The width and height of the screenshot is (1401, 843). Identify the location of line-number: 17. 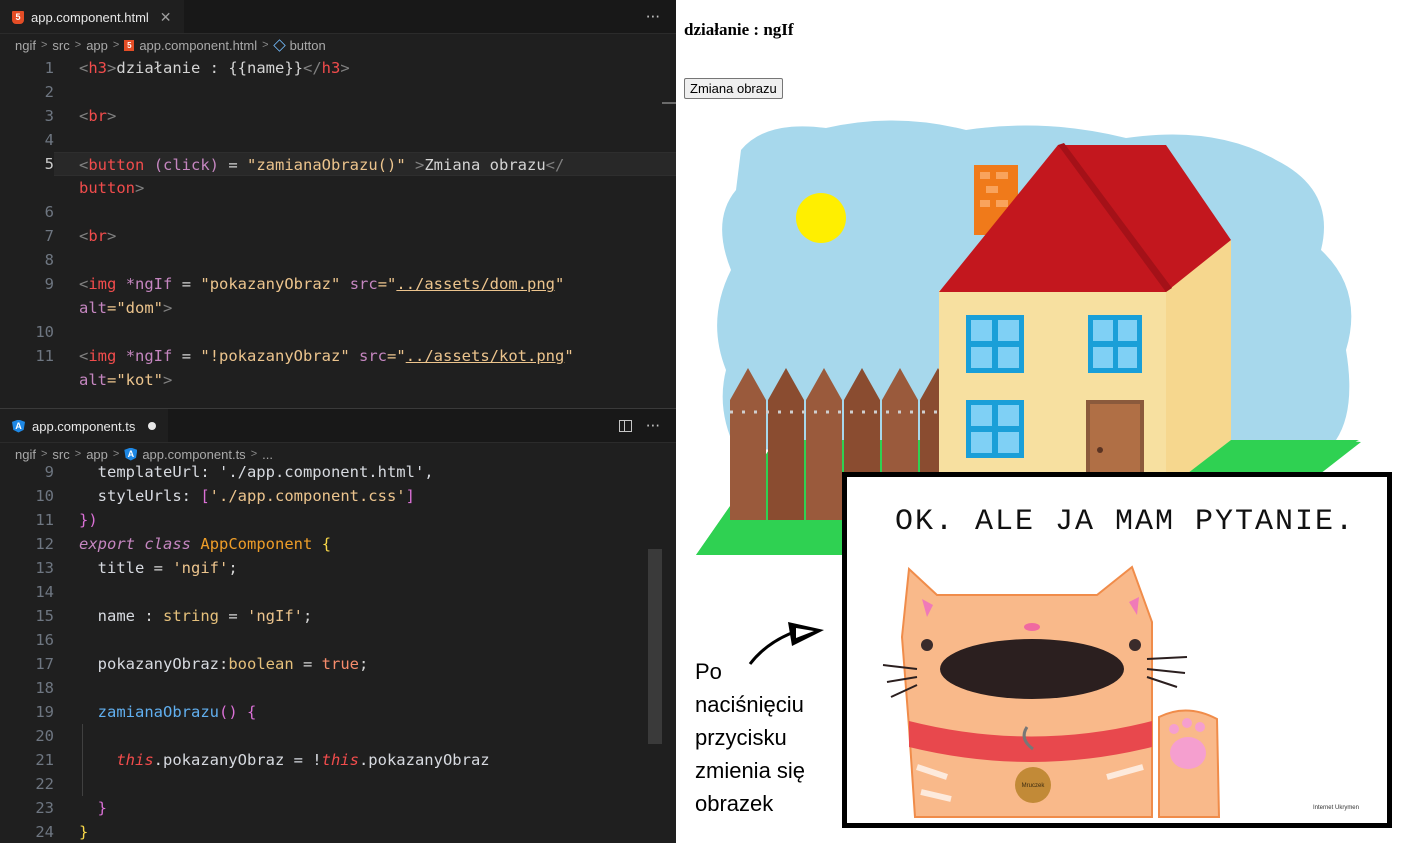
(44, 664).